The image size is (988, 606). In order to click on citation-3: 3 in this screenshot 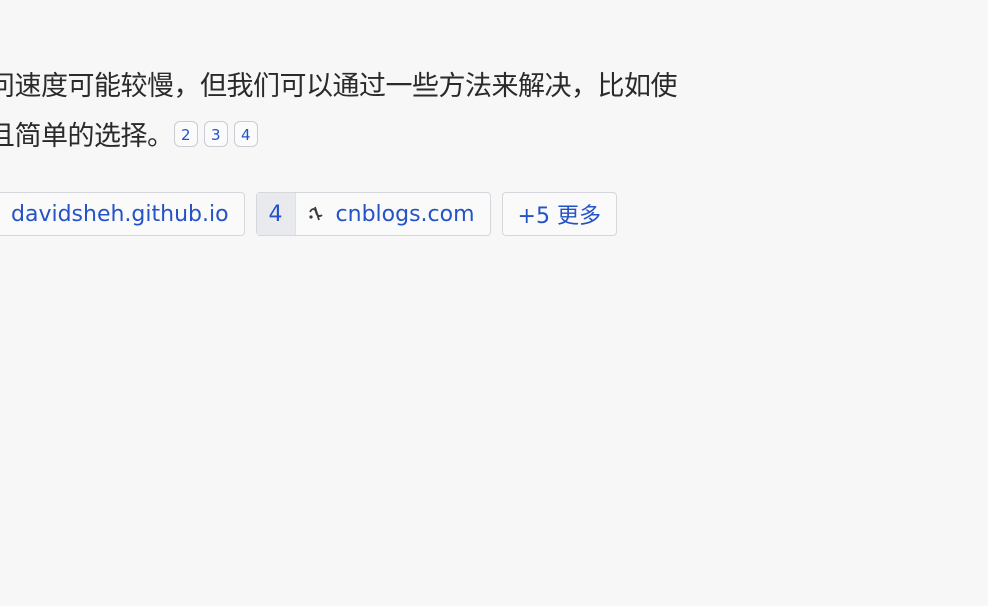, I will do `click(215, 134)`.